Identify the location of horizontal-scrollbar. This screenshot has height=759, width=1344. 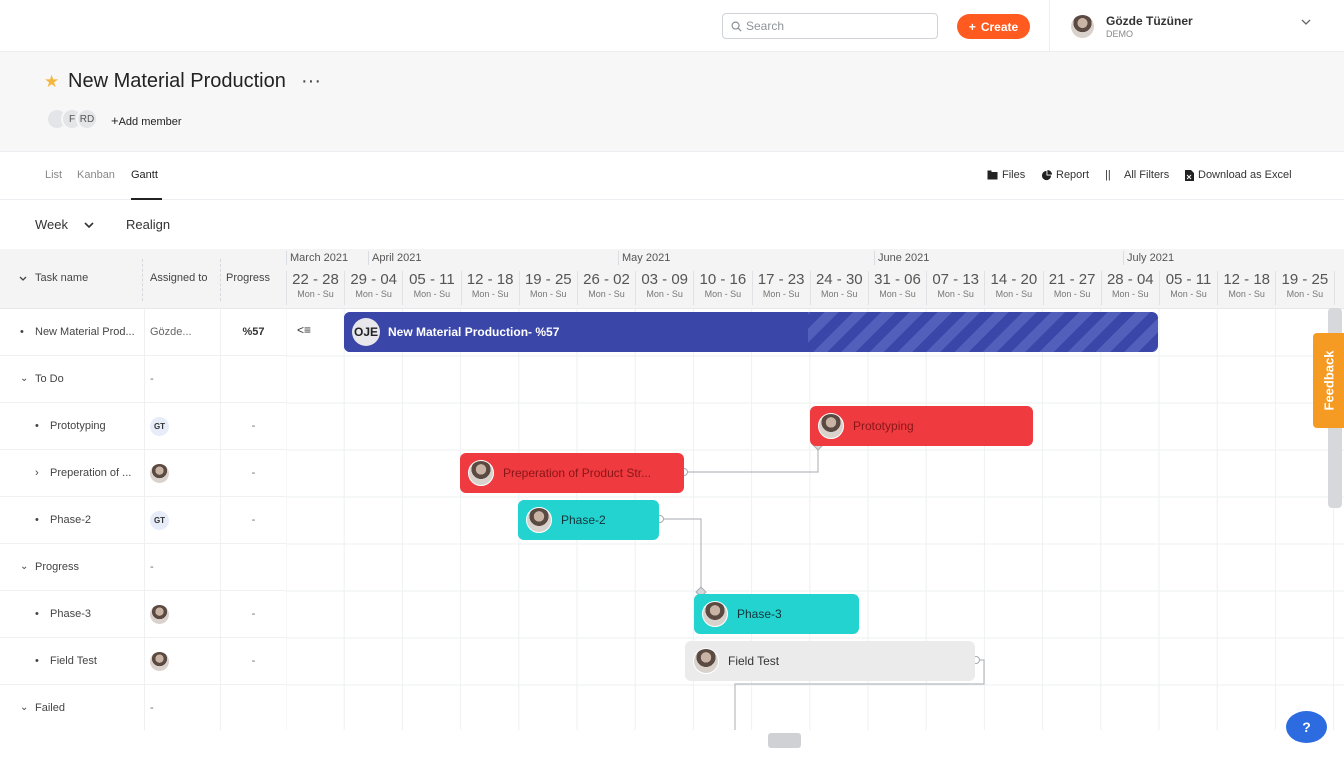
(784, 740).